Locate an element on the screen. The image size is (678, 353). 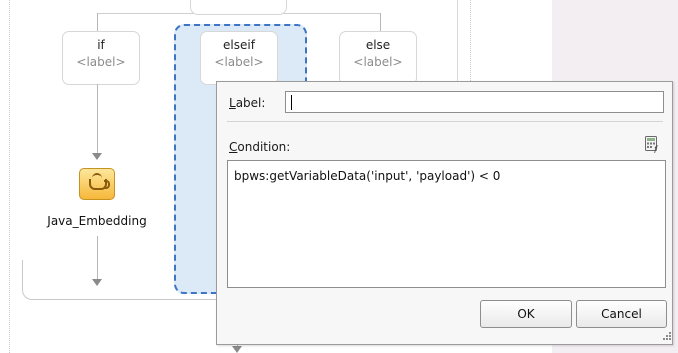
else-branch: else <label> is located at coordinates (378, 58).